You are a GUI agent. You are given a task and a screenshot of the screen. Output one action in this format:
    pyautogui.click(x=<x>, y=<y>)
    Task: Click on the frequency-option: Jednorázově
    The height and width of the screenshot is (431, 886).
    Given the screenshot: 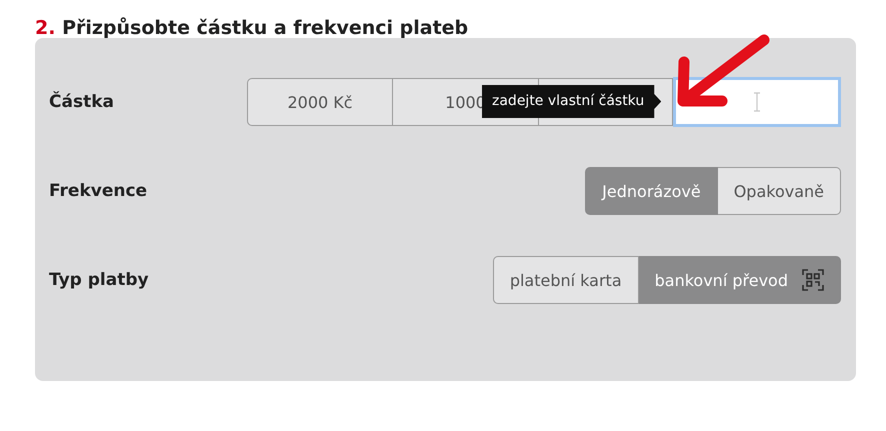 What is the action you would take?
    pyautogui.click(x=651, y=191)
    